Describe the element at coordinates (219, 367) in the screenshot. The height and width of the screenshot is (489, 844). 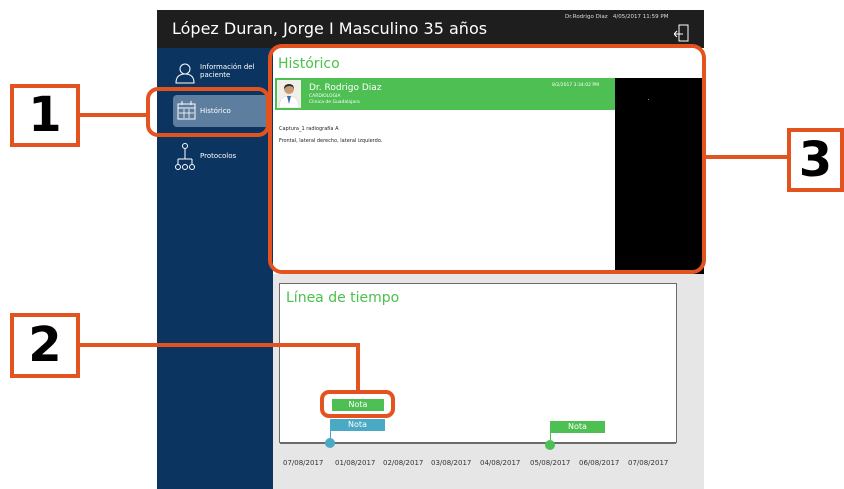
I see `callout-2-leader` at that location.